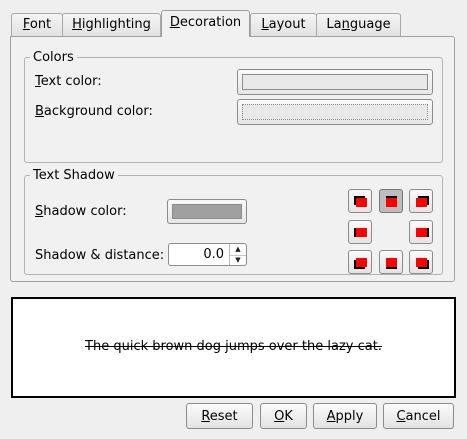 The image size is (467, 439). I want to click on tab-language-label: Language, so click(358, 24).